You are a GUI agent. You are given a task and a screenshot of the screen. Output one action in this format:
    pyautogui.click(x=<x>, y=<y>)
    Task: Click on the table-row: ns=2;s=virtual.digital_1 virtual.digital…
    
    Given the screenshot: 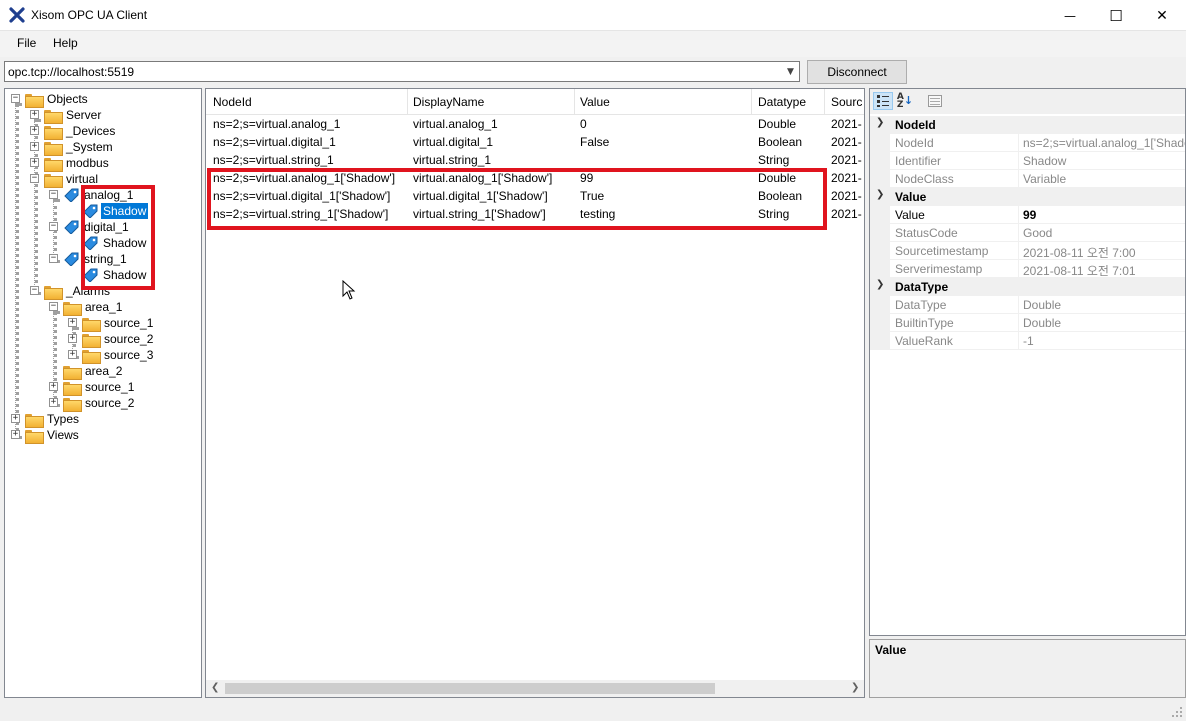 What is the action you would take?
    pyautogui.click(x=535, y=142)
    